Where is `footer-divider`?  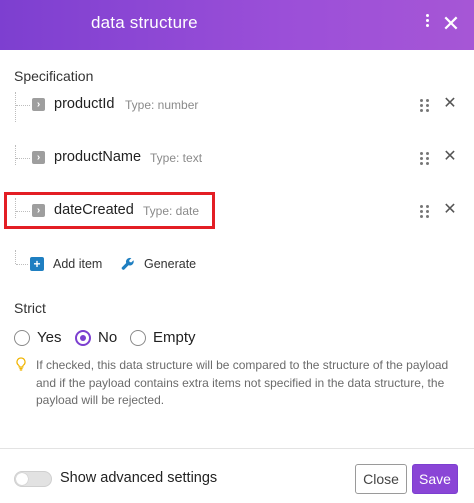
footer-divider is located at coordinates (237, 448).